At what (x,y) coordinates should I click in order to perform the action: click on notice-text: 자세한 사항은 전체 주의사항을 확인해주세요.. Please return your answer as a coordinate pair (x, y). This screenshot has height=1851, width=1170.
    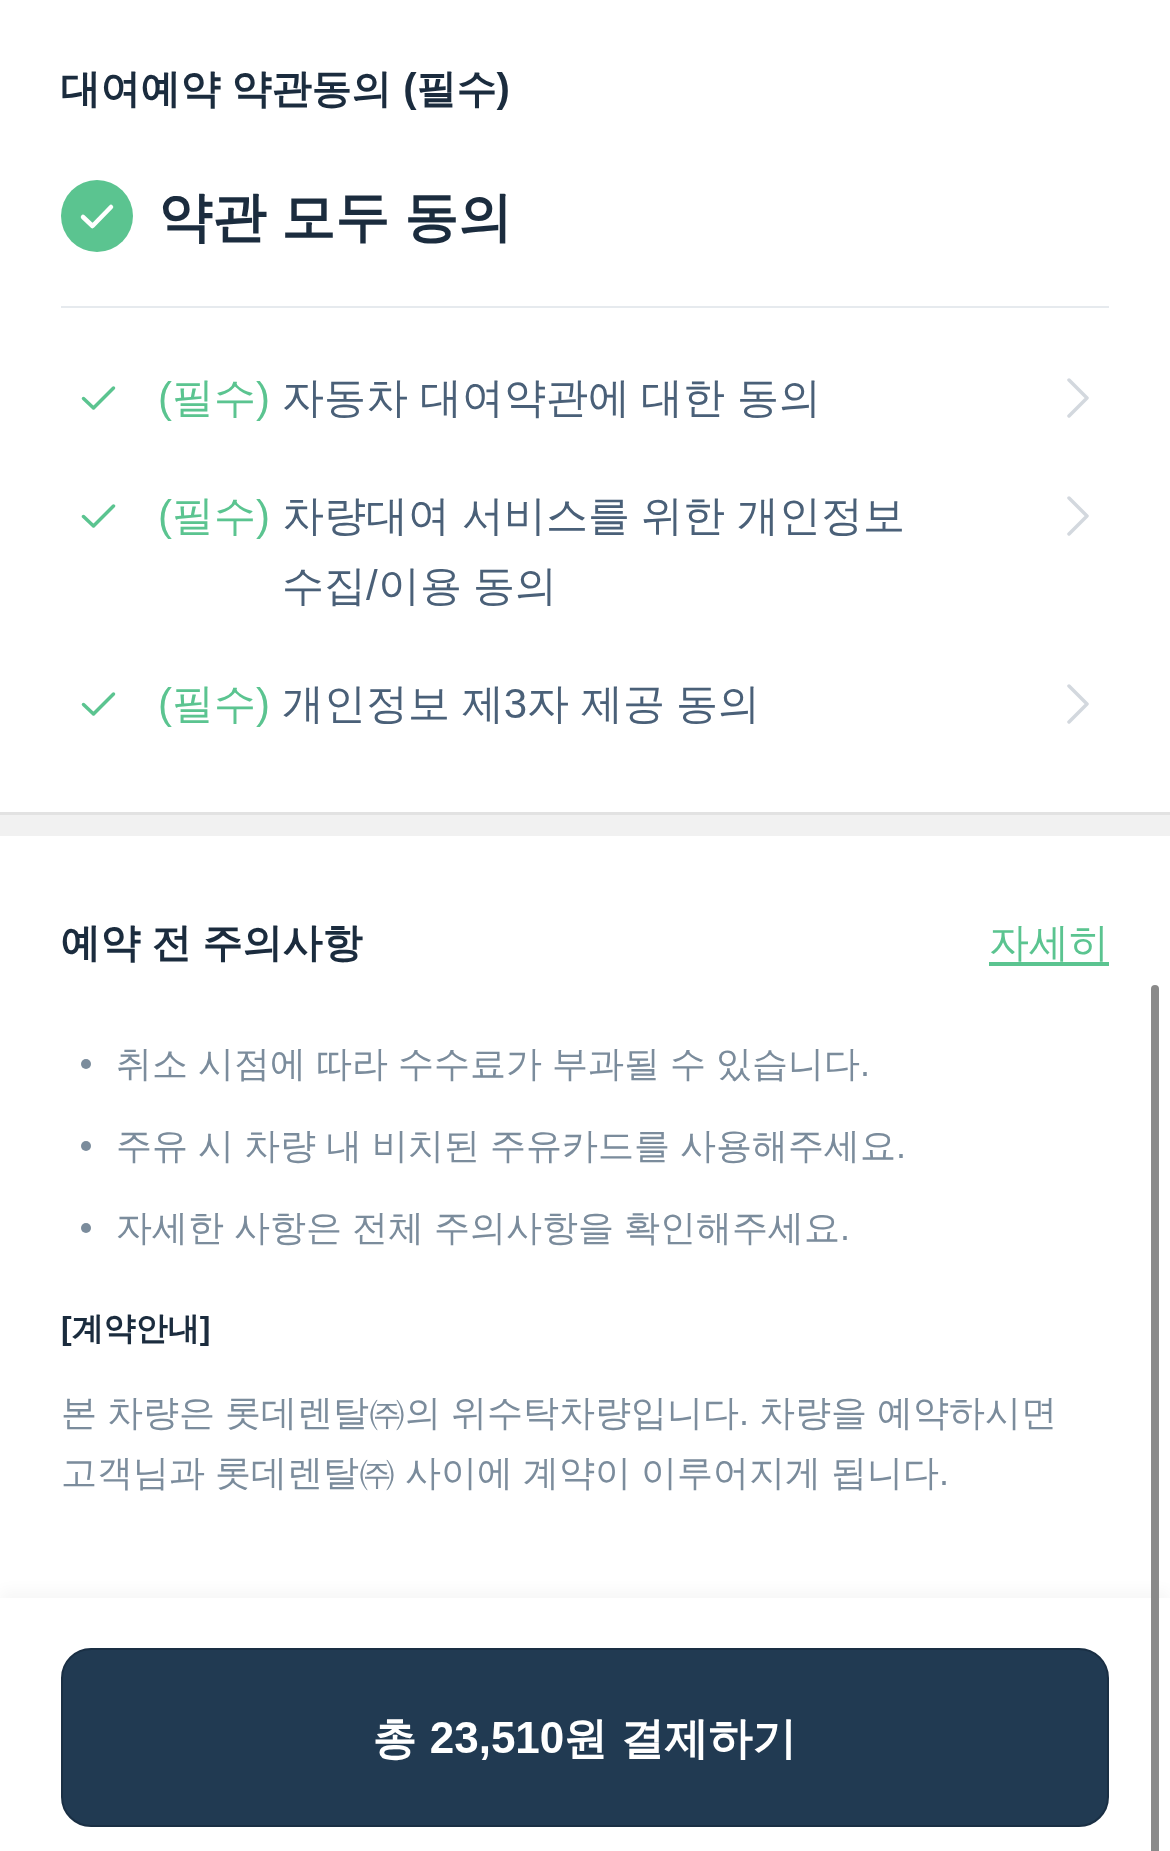
    Looking at the image, I should click on (483, 1228).